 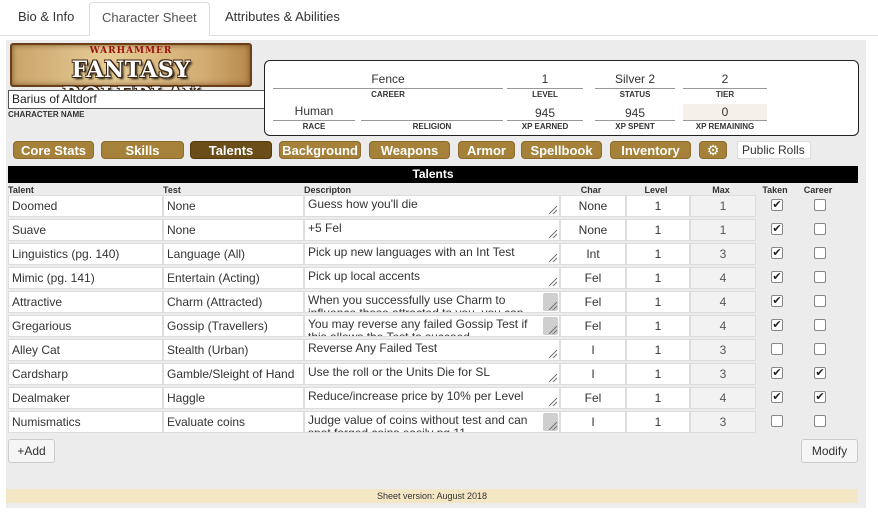 I want to click on nav-talents: Talents, so click(x=231, y=150).